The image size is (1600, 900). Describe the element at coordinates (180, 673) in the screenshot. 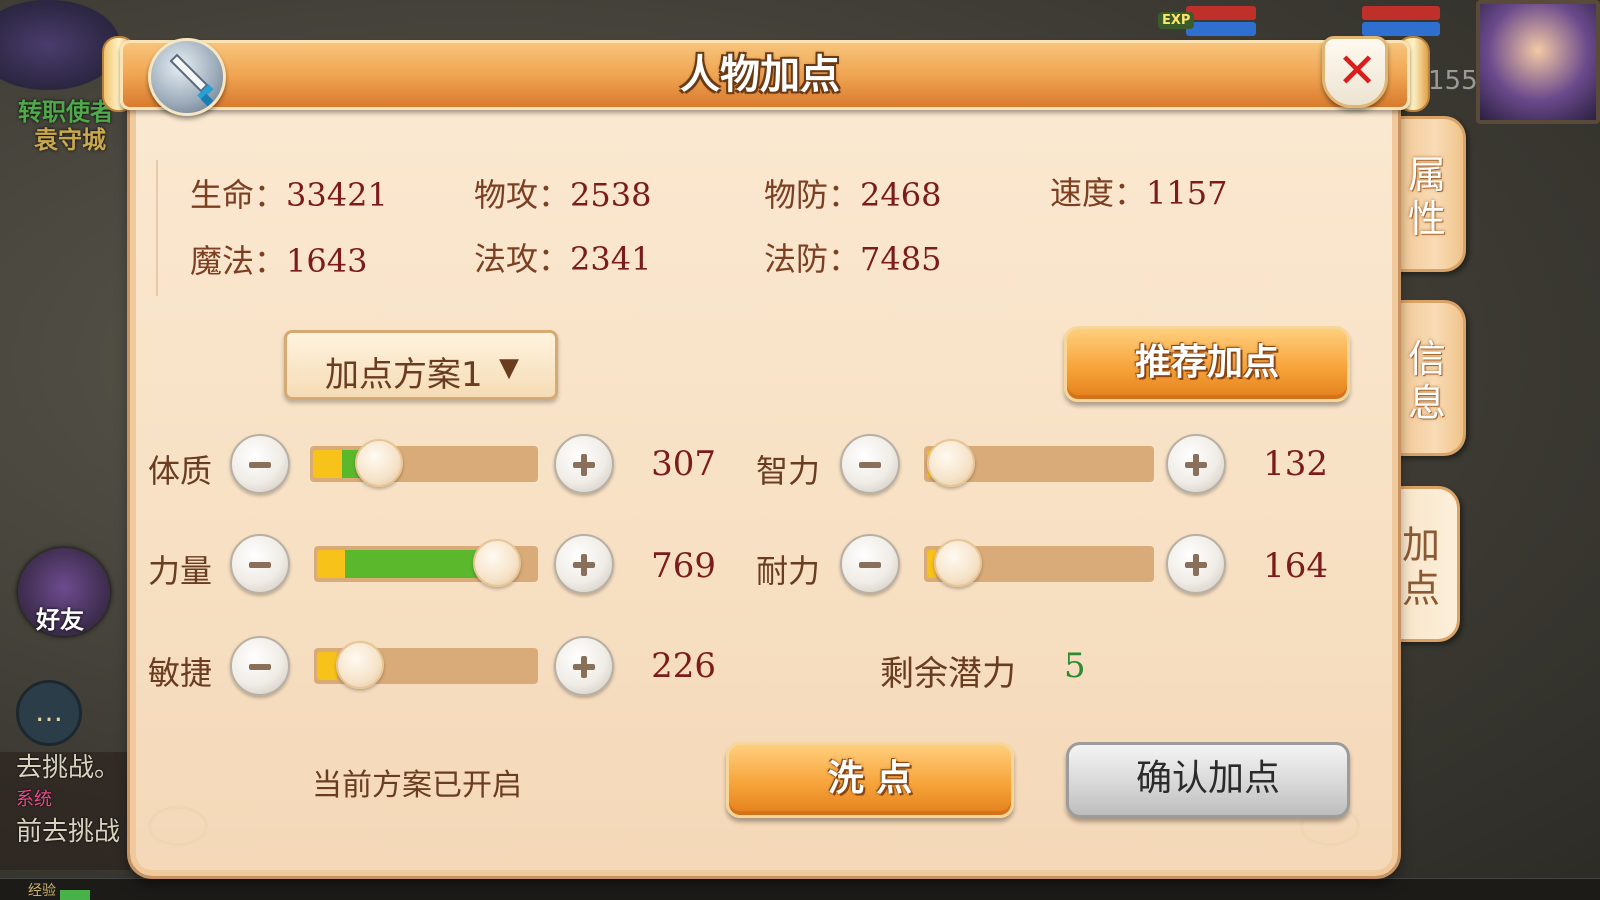

I see `attr-label-agility: 敏捷` at that location.